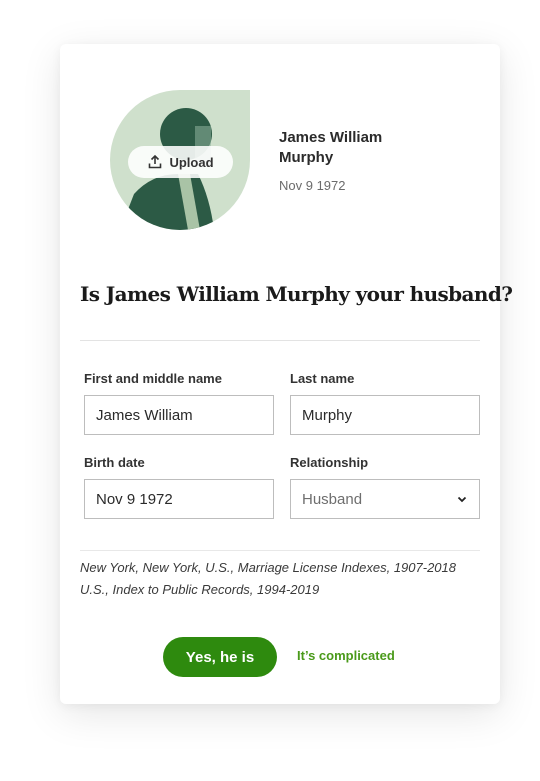 The image size is (540, 781). Describe the element at coordinates (155, 161) in the screenshot. I see `upload-icon` at that location.